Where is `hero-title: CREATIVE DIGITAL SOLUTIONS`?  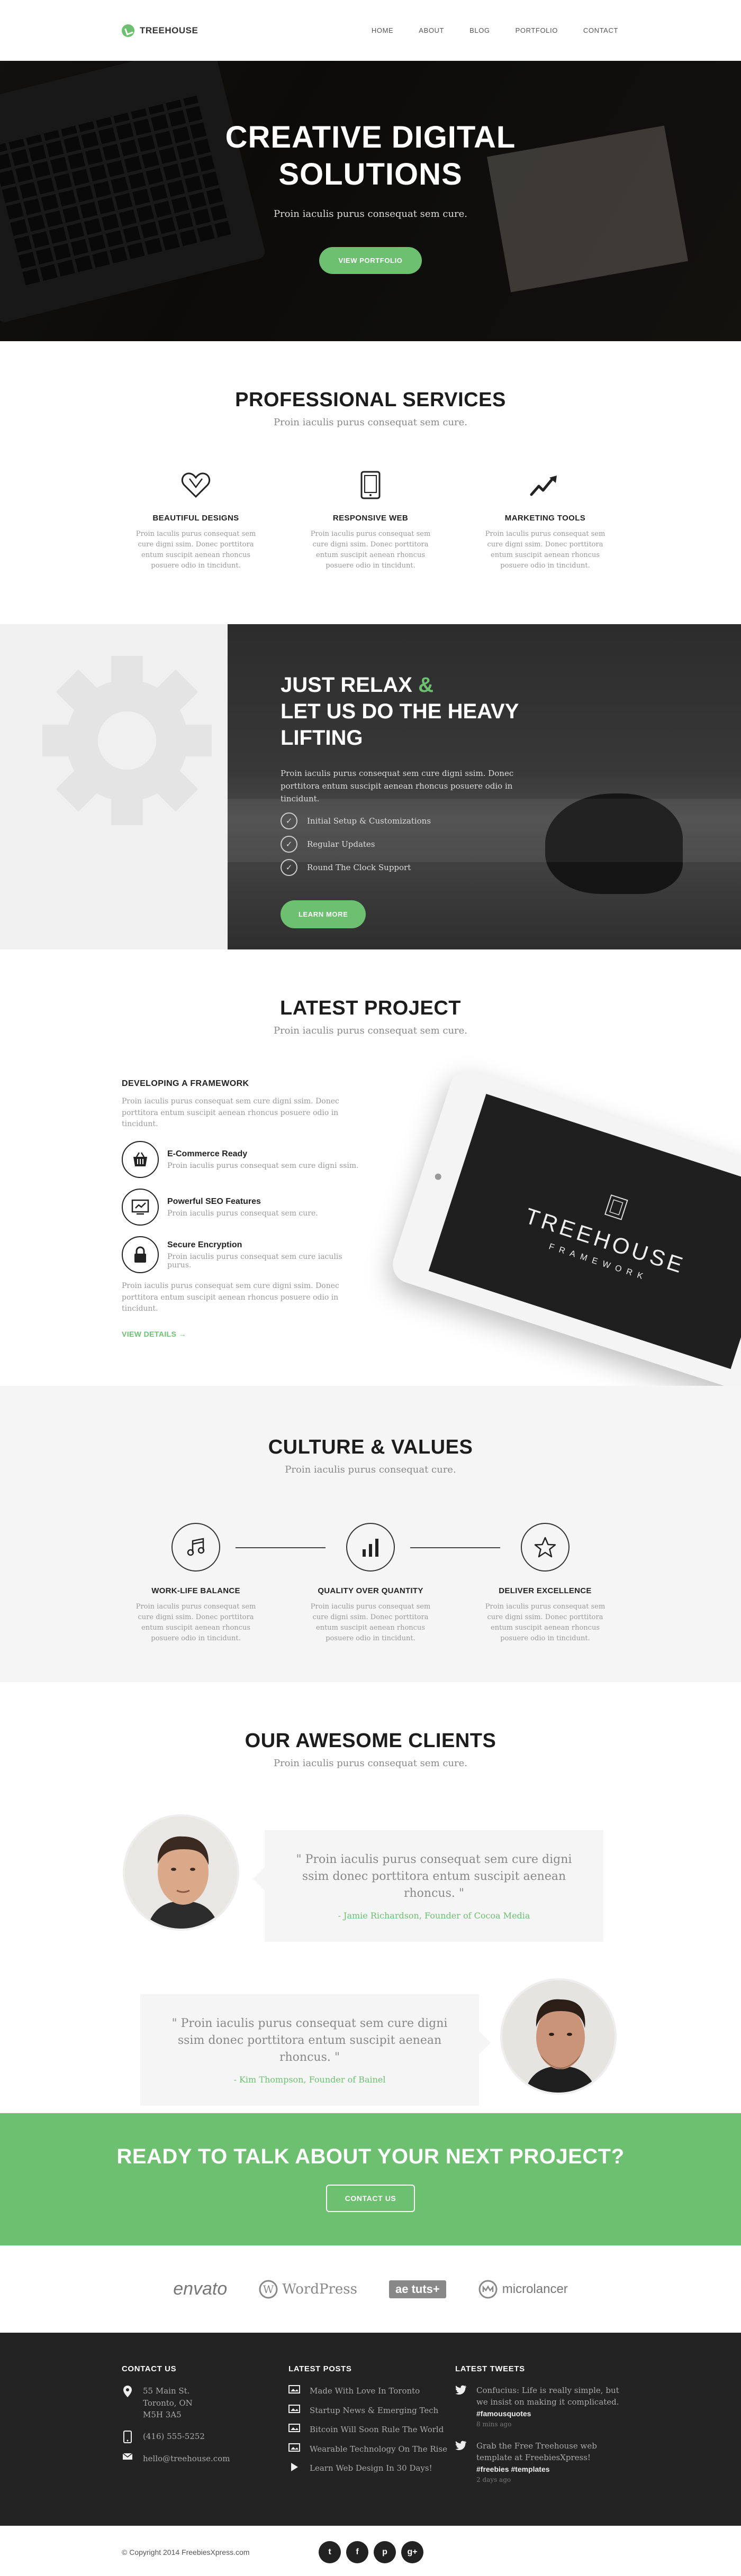
hero-title: CREATIVE DIGITAL SOLUTIONS is located at coordinates (370, 155).